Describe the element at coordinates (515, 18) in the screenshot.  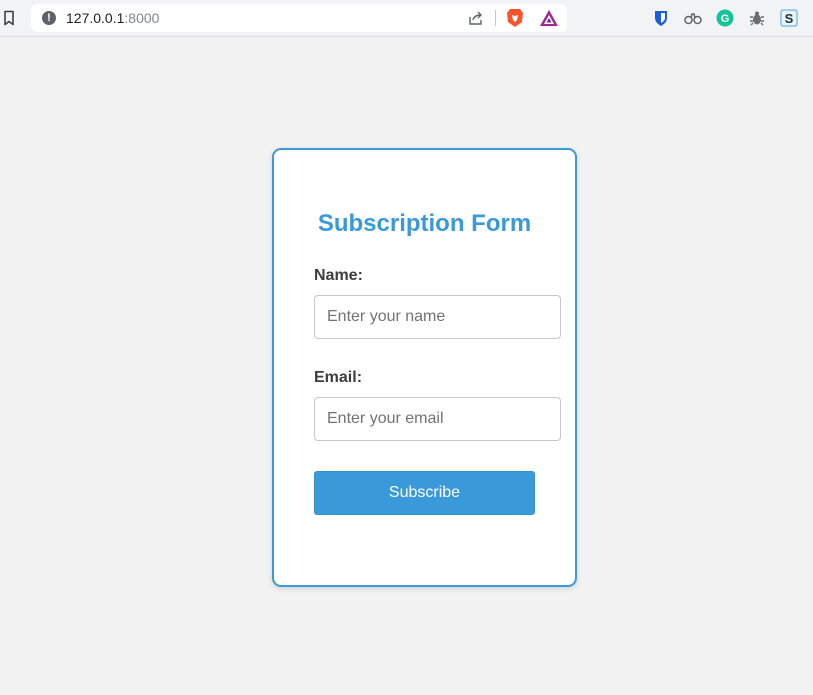
I see `brave-shields-icon` at that location.